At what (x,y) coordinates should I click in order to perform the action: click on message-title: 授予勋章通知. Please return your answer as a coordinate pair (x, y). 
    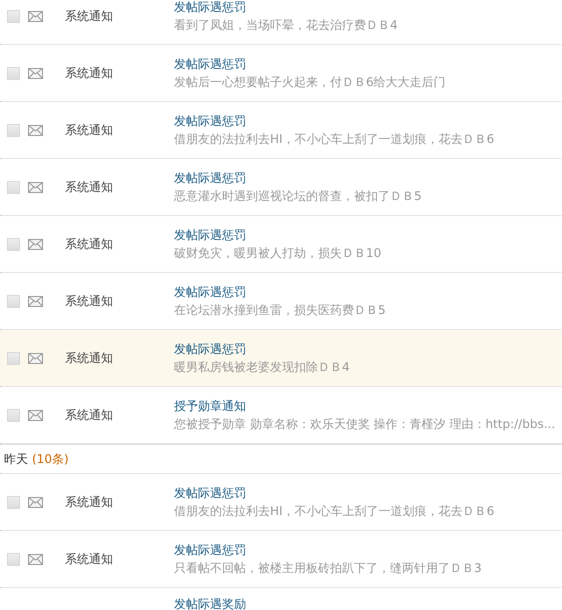
    Looking at the image, I should click on (210, 406).